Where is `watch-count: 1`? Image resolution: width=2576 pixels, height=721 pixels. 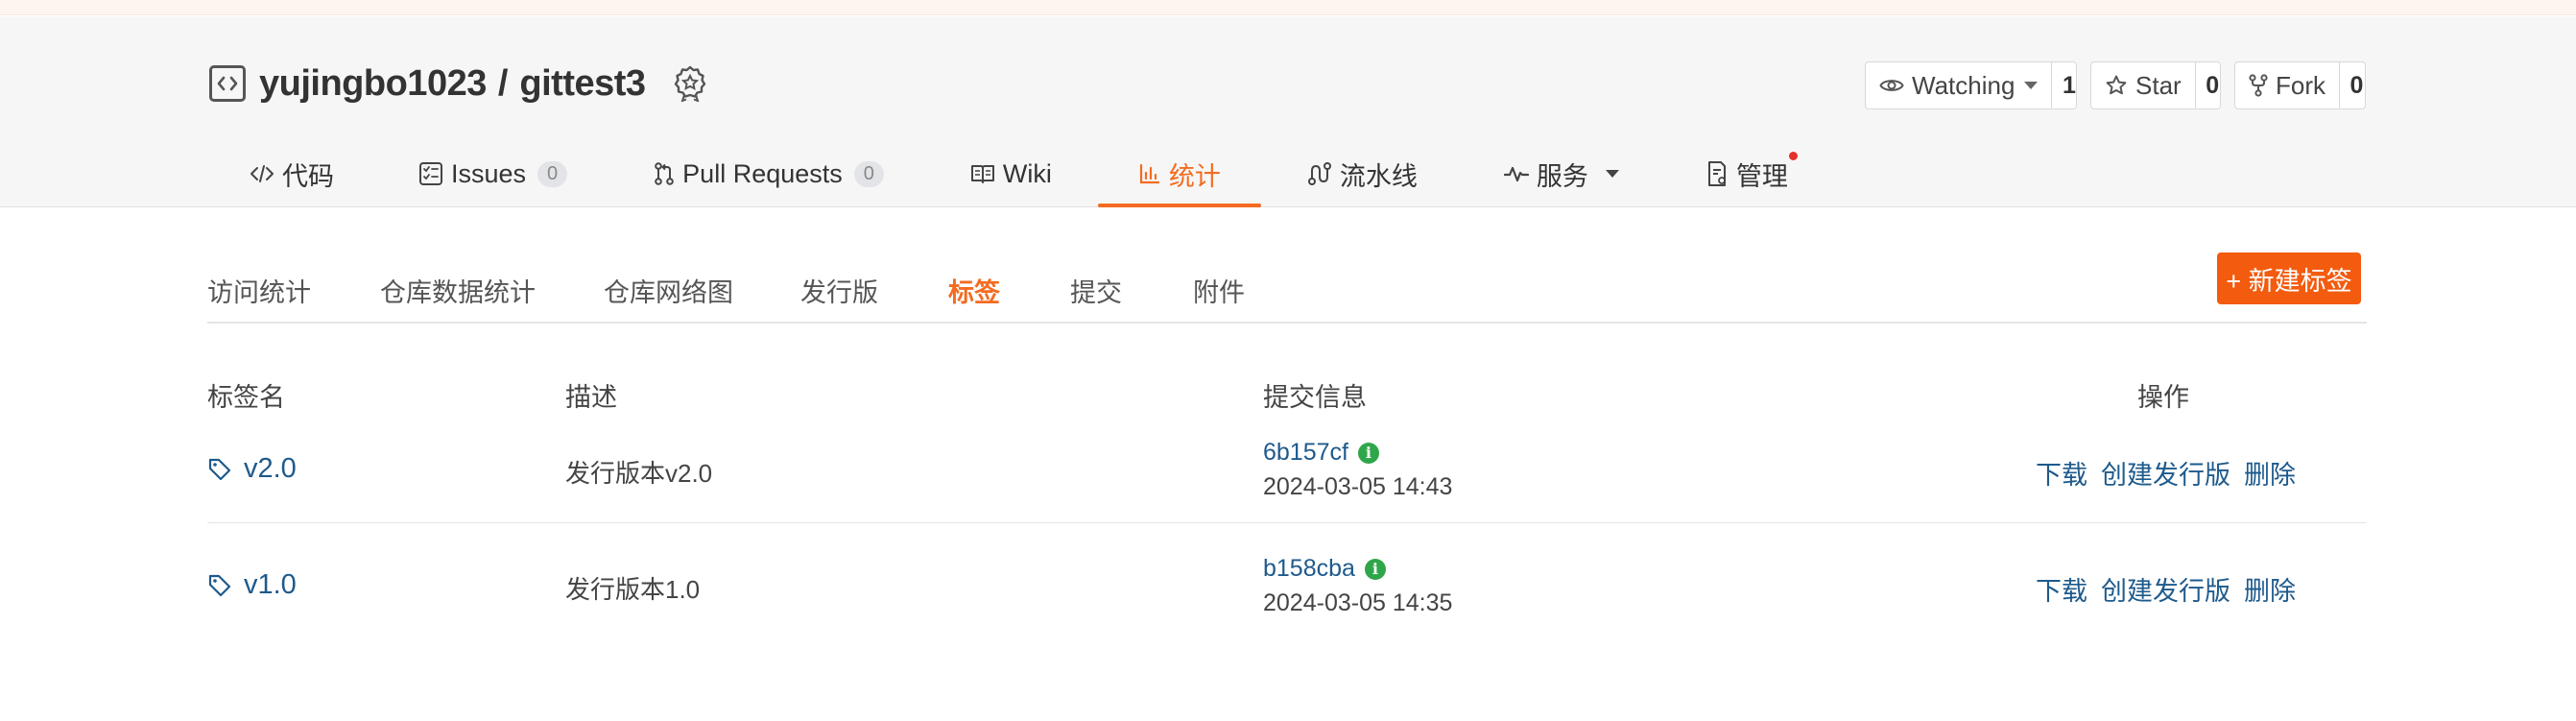 watch-count: 1 is located at coordinates (2068, 85).